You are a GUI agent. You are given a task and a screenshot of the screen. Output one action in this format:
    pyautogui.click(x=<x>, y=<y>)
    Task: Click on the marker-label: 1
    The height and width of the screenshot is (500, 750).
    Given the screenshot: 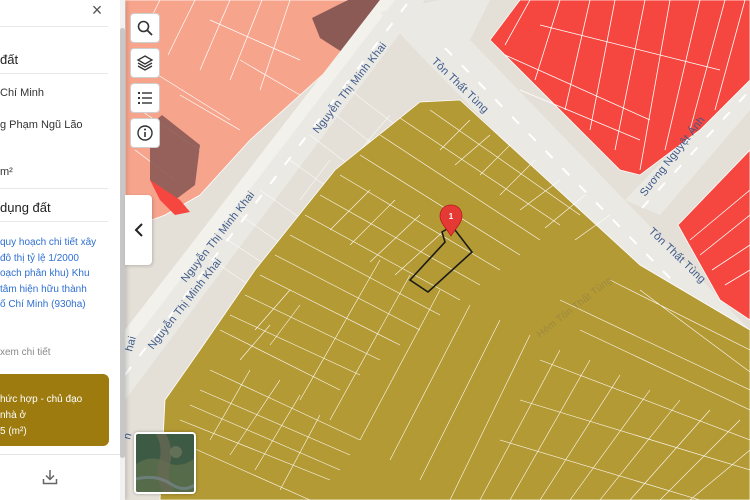 What is the action you would take?
    pyautogui.click(x=451, y=216)
    